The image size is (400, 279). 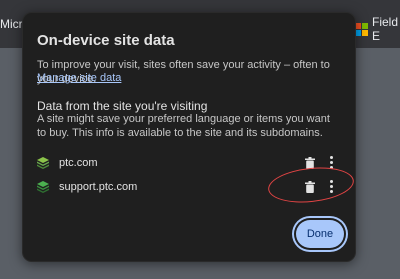 I want to click on ptc-favicon-icon, so click(x=43, y=163).